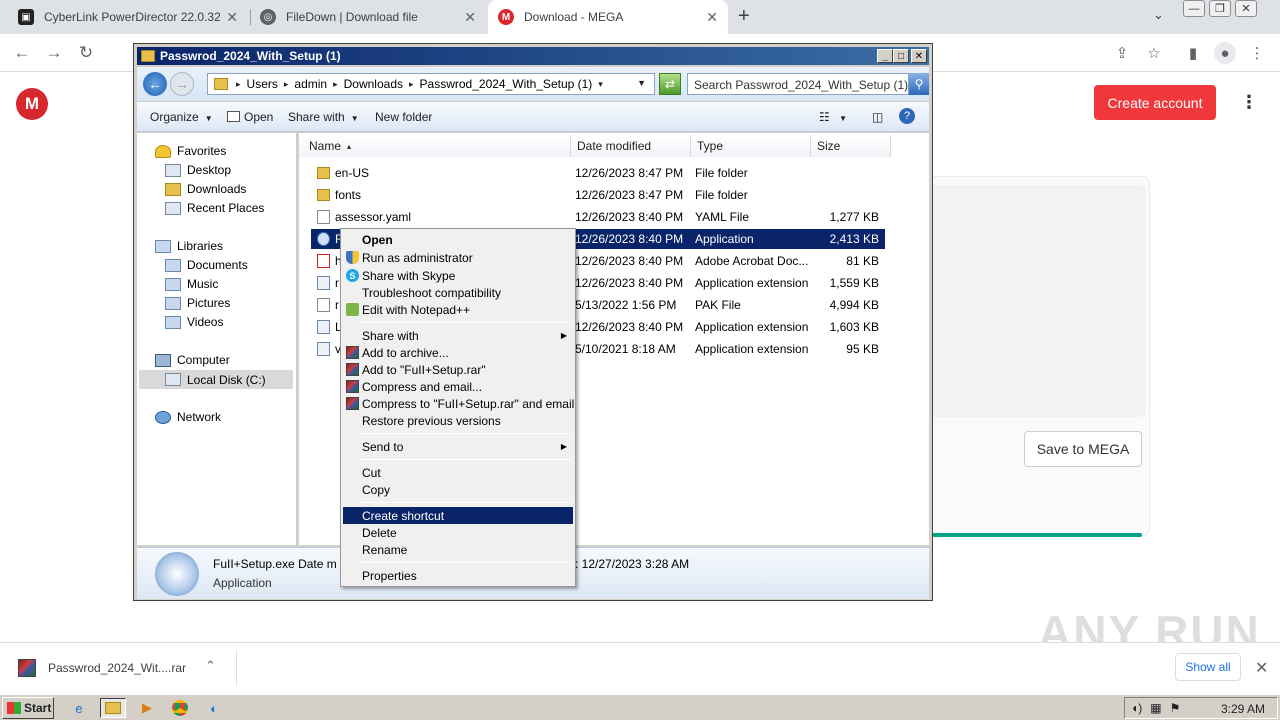 This screenshot has width=1280, height=720. Describe the element at coordinates (1194, 8) in the screenshot. I see `minimize-icon: —` at that location.